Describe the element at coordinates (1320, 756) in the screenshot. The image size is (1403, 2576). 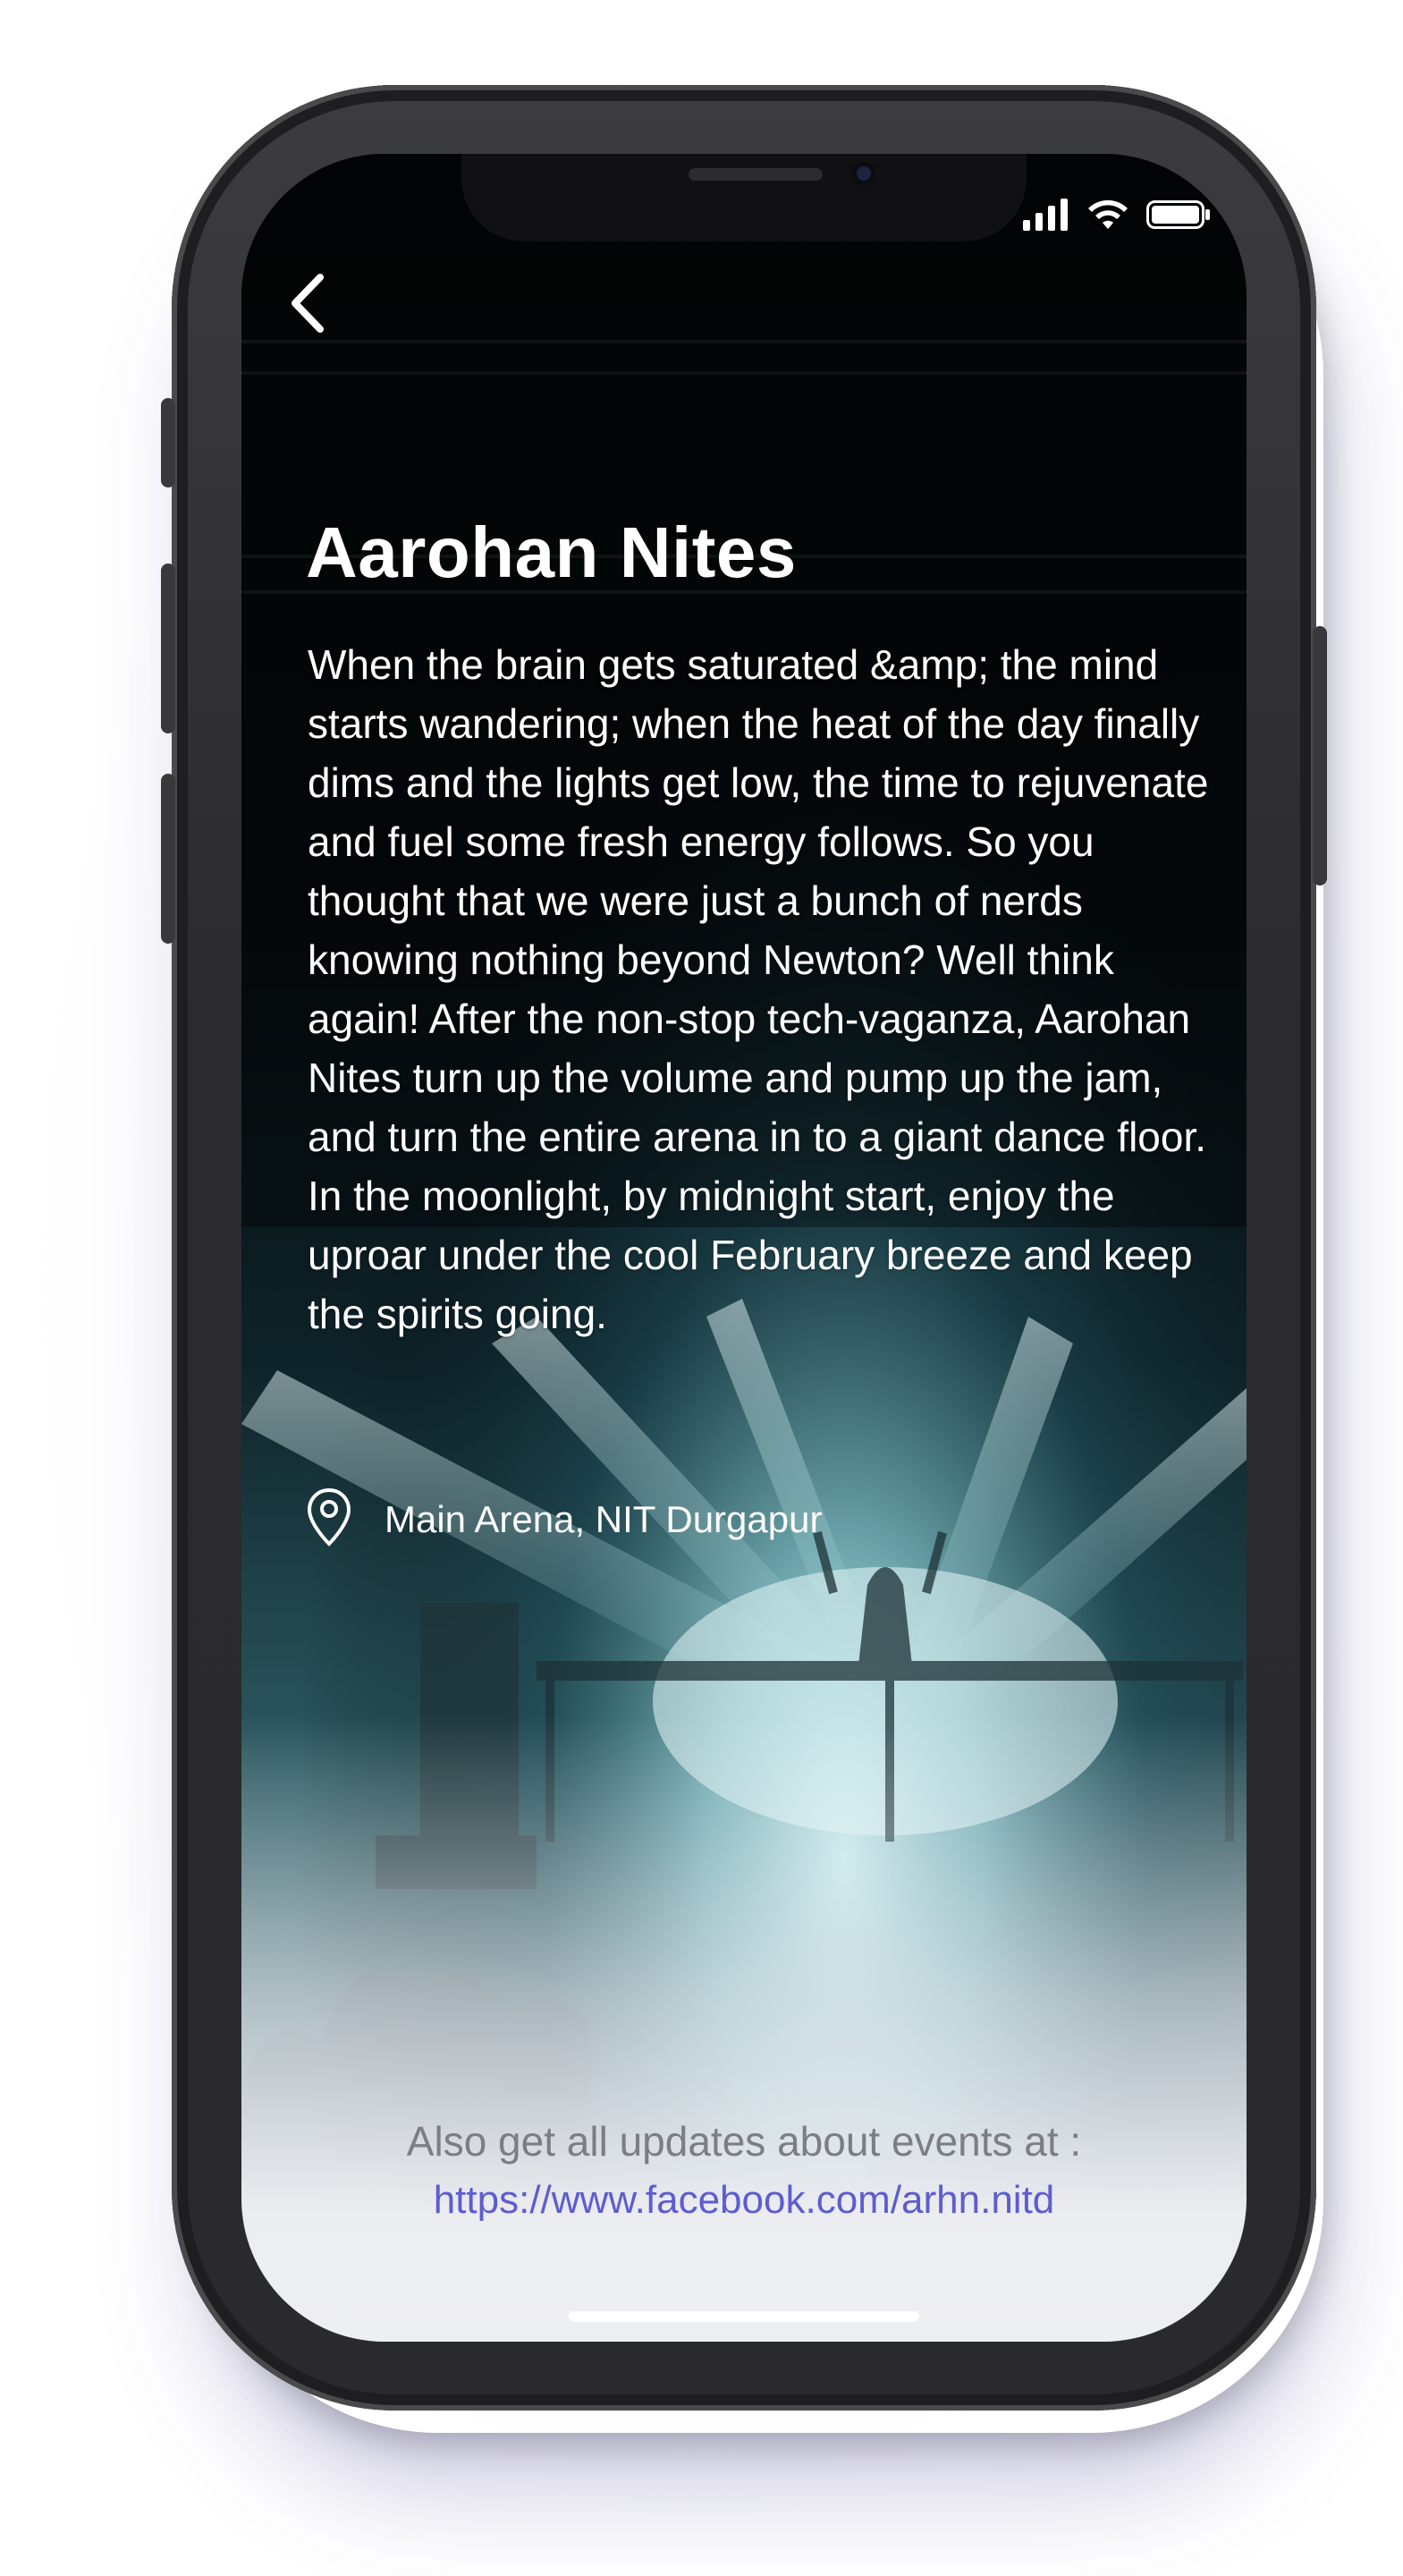
I see `phone-power-button` at that location.